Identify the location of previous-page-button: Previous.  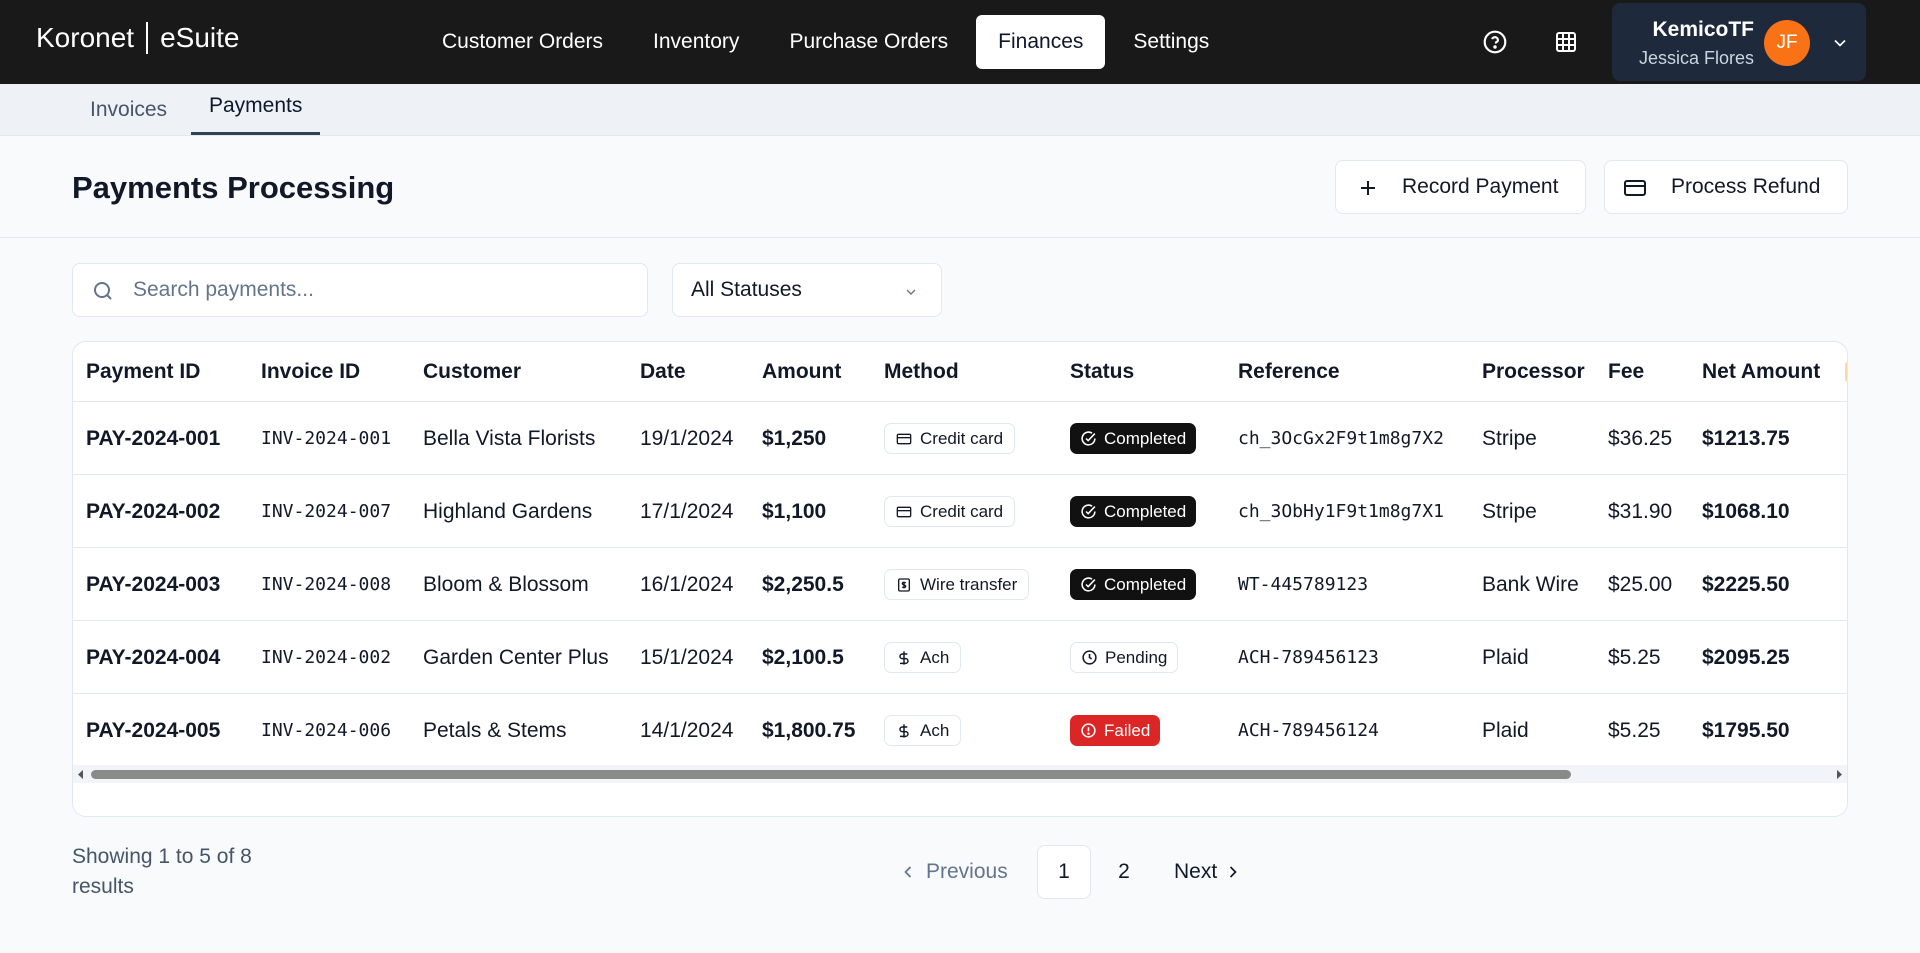
(953, 872).